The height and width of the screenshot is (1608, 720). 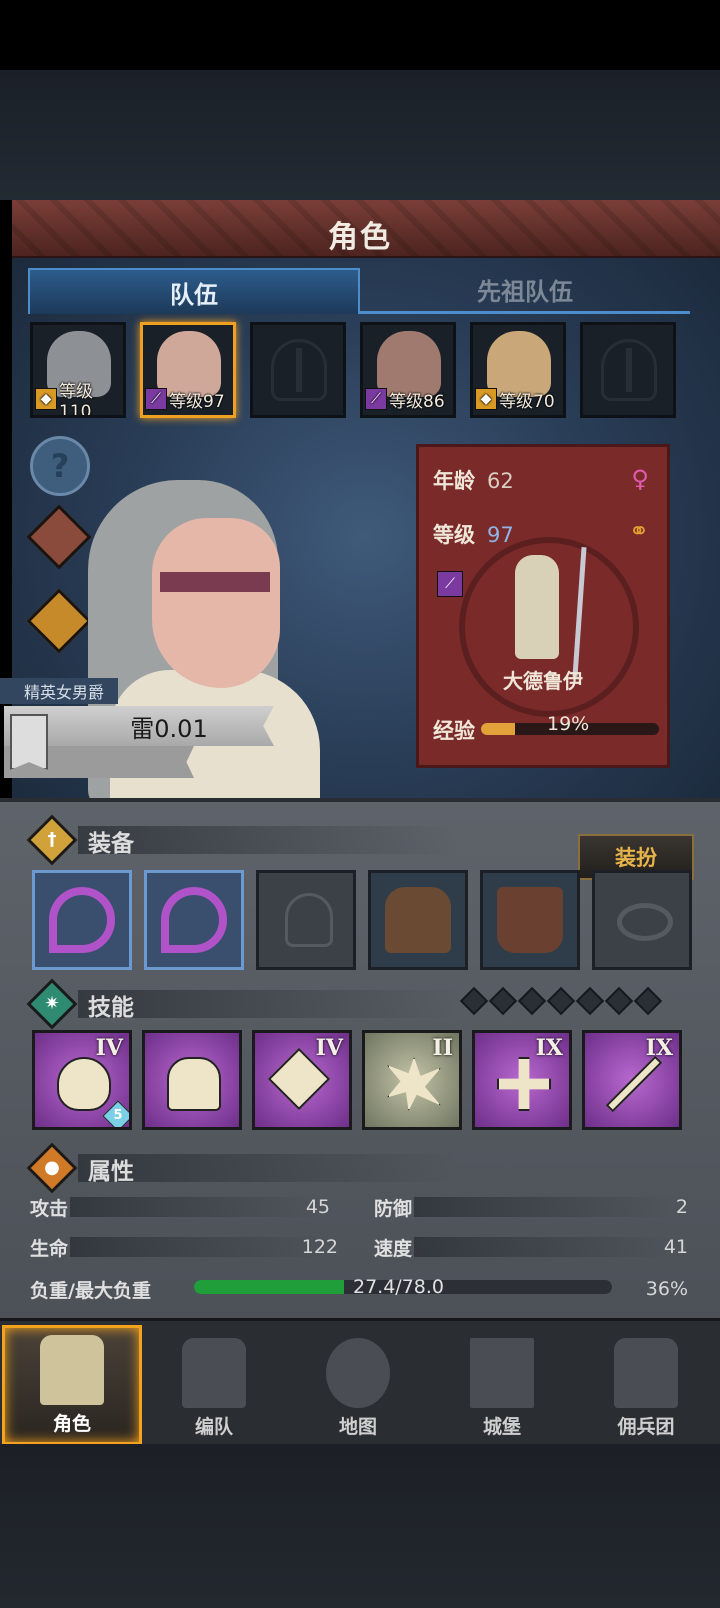 What do you see at coordinates (644, 1289) in the screenshot?
I see `load-percent-stat: 36%` at bounding box center [644, 1289].